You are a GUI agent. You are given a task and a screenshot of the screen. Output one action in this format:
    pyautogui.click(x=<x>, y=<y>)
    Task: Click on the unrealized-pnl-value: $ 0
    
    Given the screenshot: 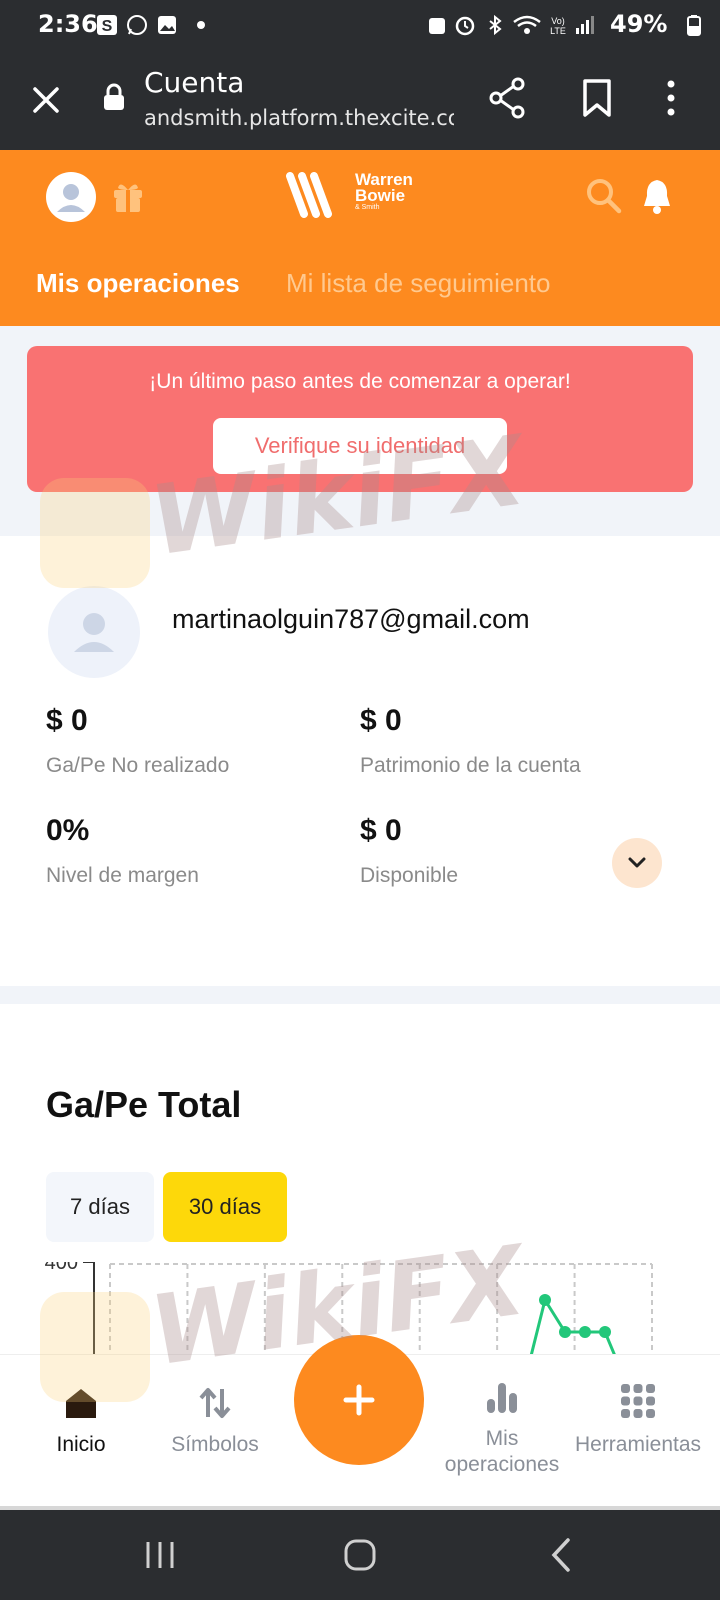 What is the action you would take?
    pyautogui.click(x=67, y=720)
    